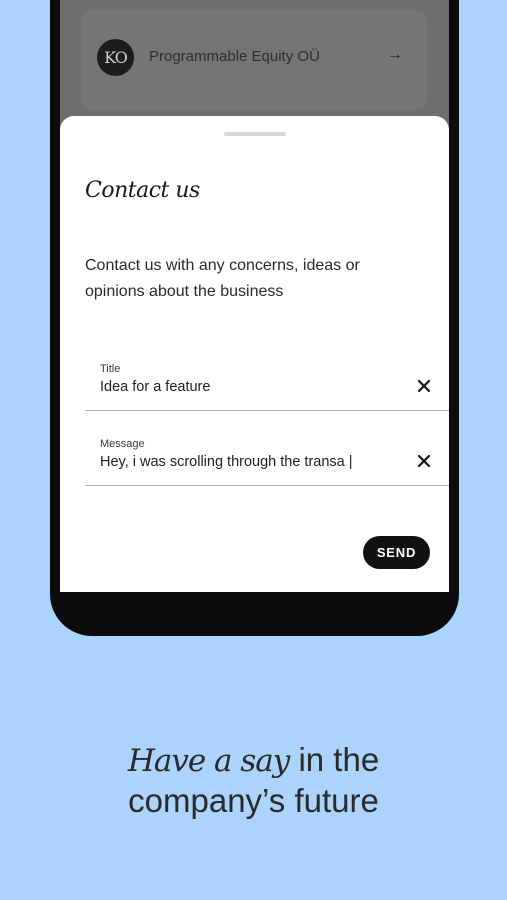  What do you see at coordinates (142, 190) in the screenshot?
I see `sheet-title: Contact us` at bounding box center [142, 190].